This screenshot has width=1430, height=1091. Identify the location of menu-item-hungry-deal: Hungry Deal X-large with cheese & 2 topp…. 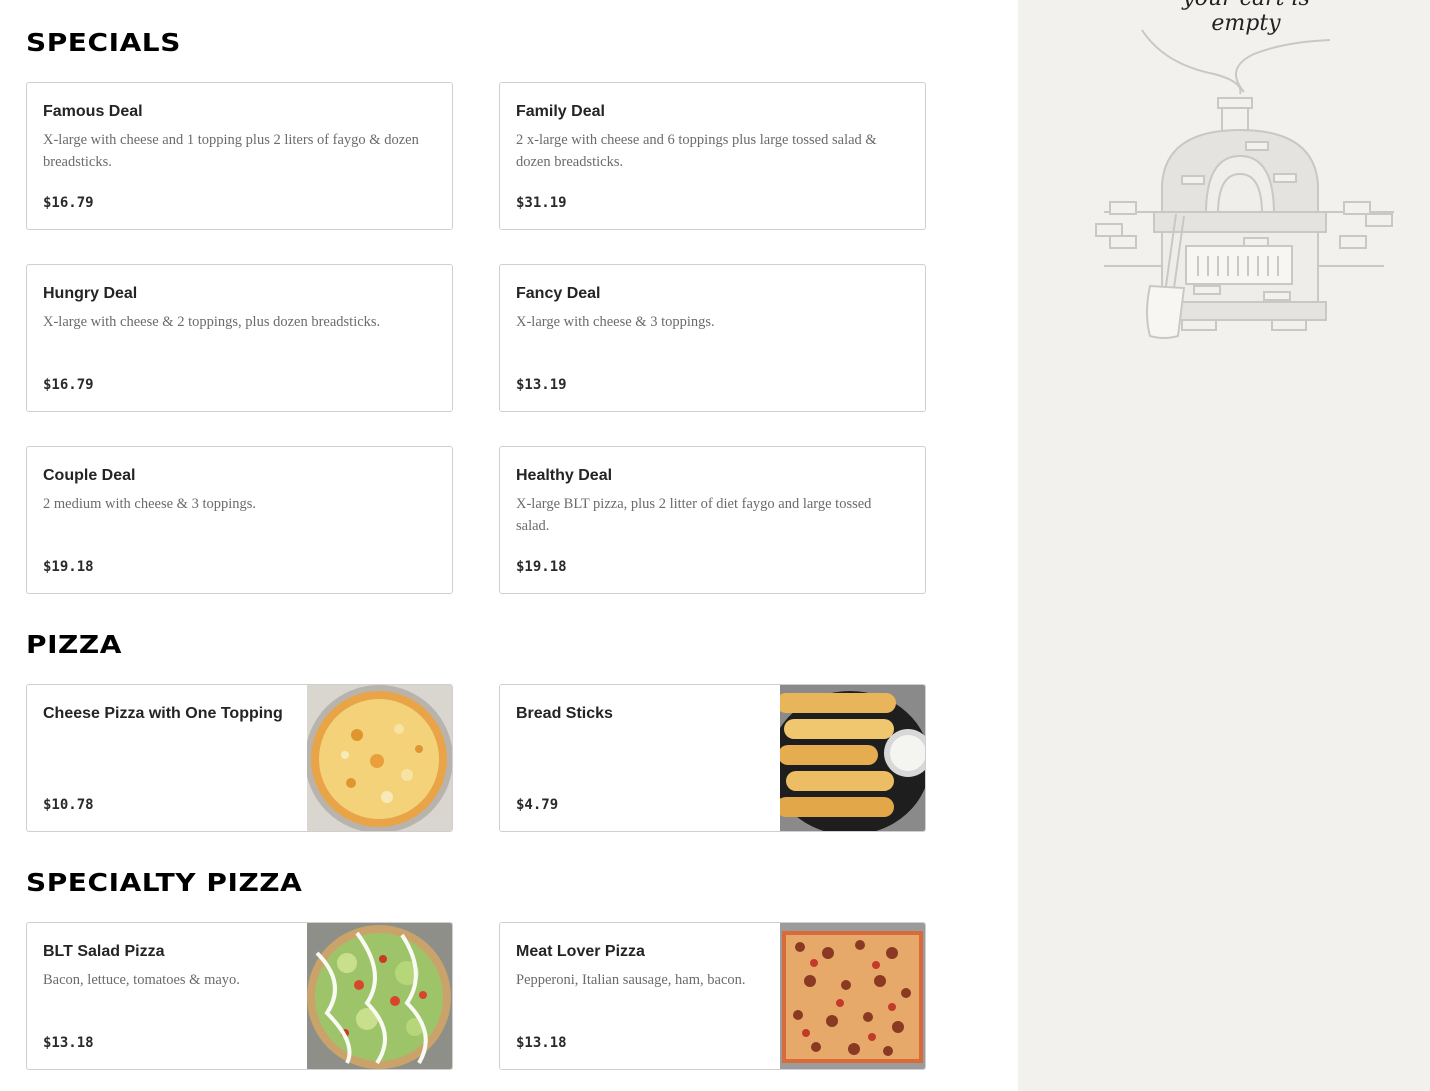
(239, 338).